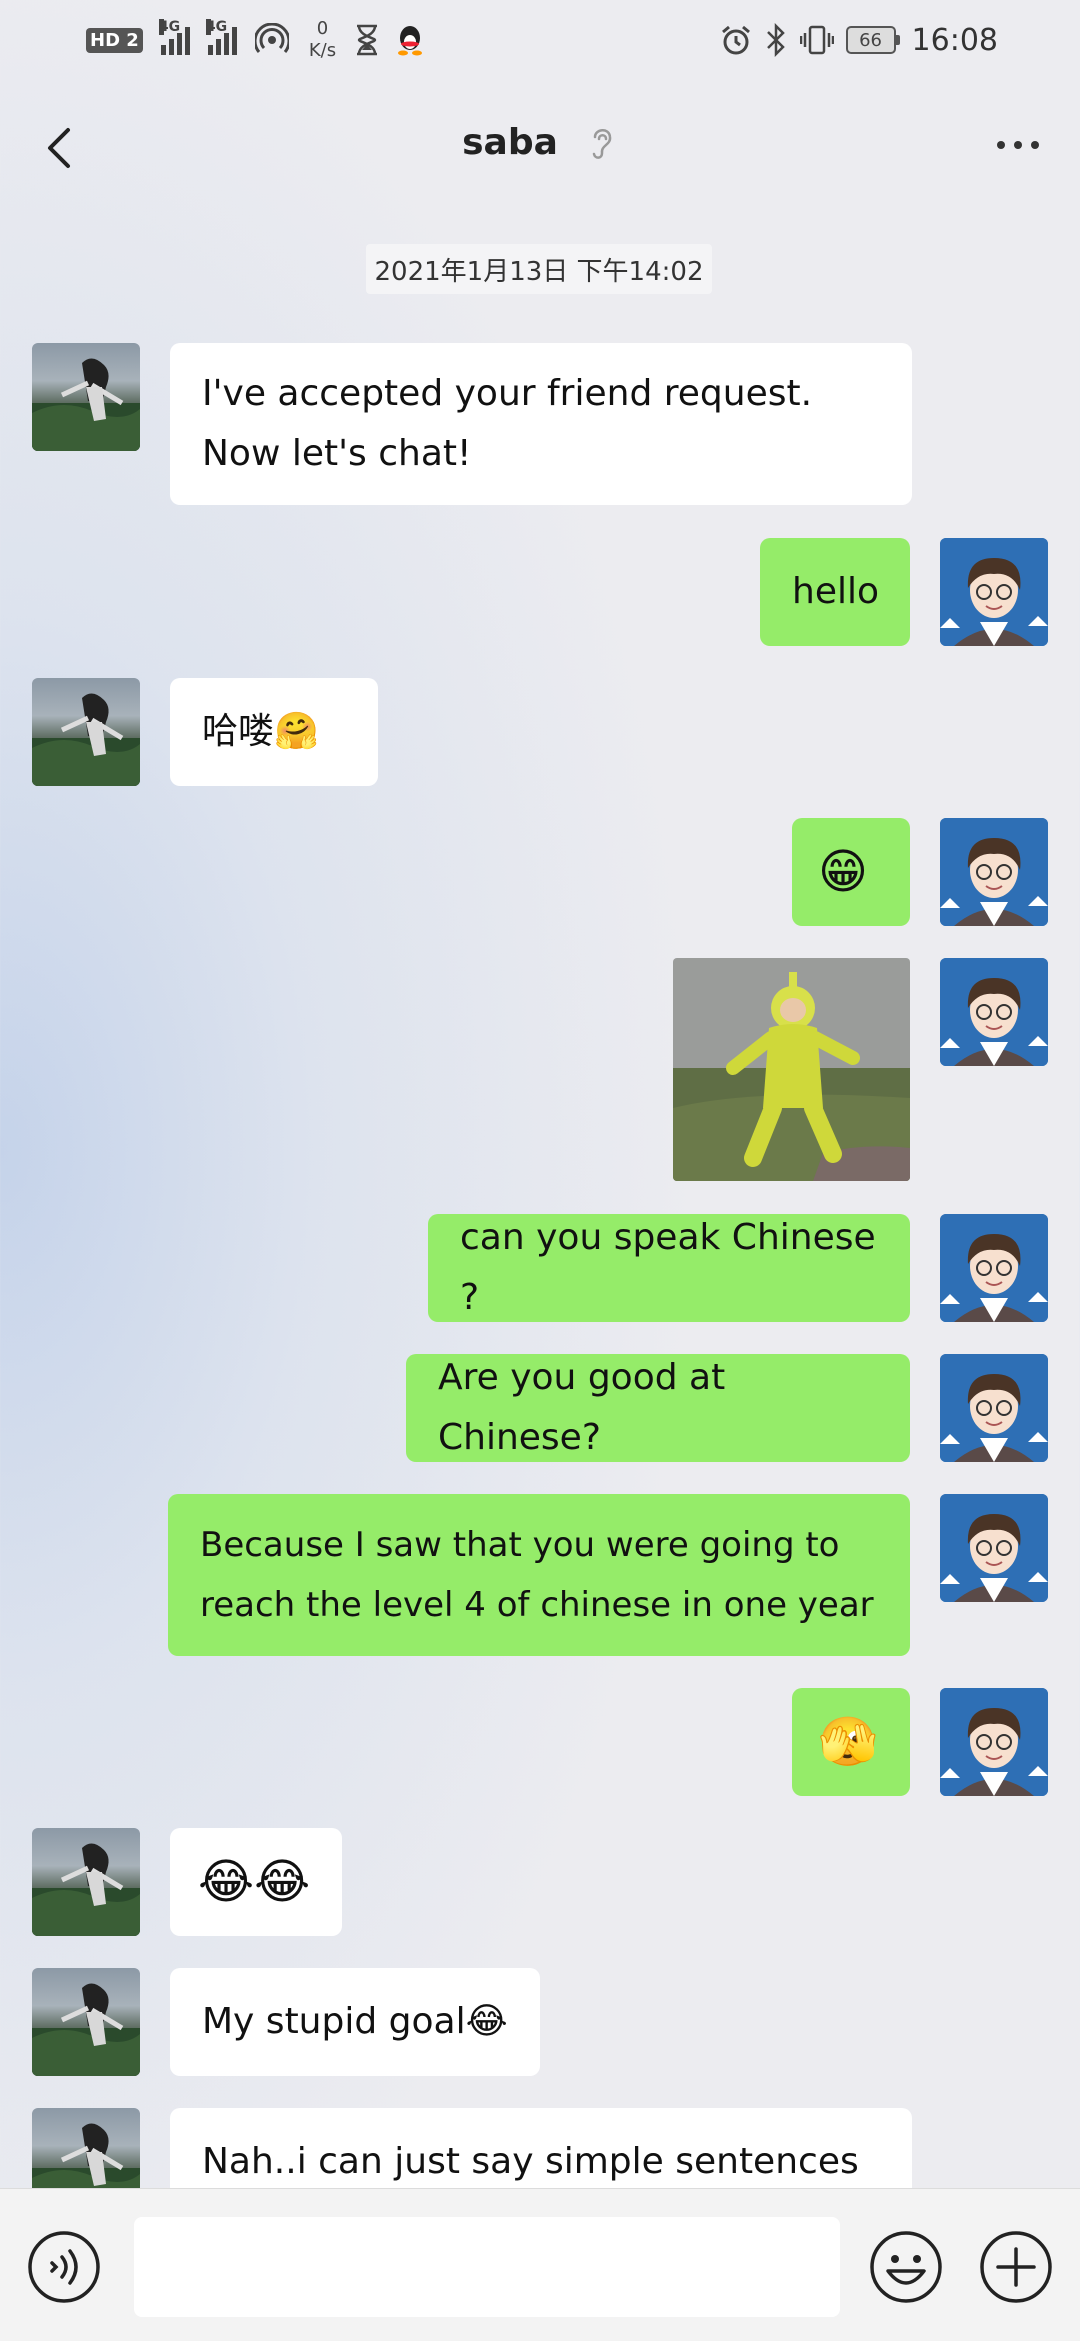  Describe the element at coordinates (602, 143) in the screenshot. I see `earpiece-mode-icon` at that location.